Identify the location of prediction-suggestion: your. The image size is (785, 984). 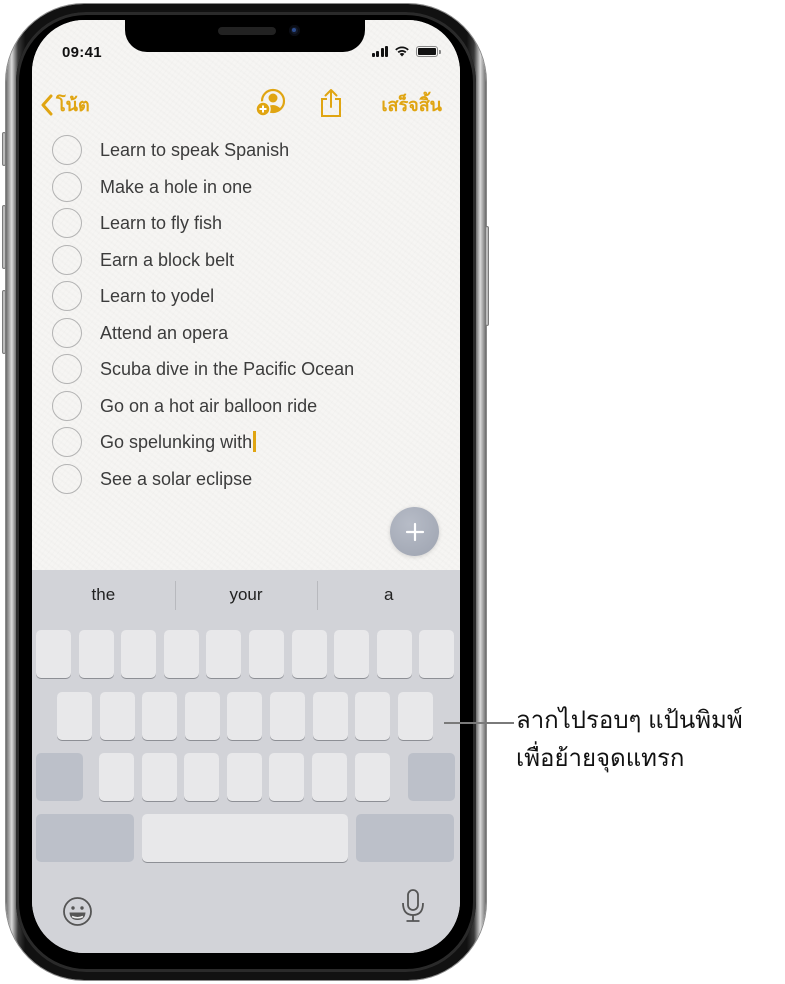
(246, 595).